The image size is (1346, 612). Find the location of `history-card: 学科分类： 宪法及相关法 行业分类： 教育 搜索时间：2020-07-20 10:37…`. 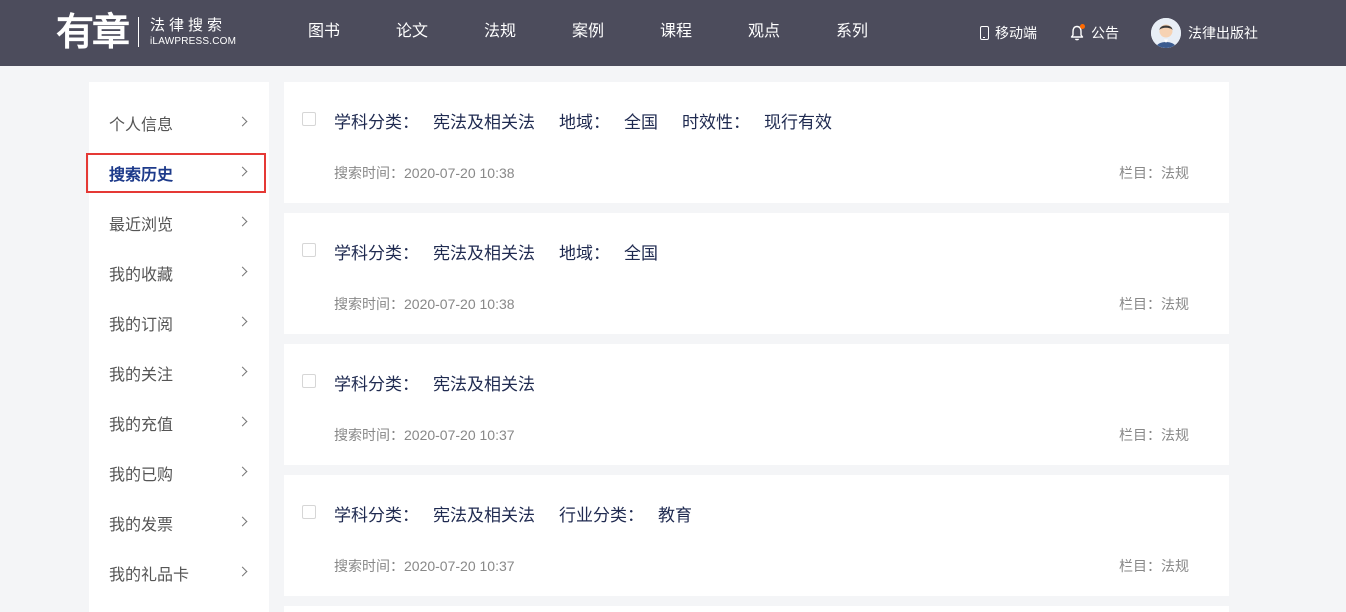

history-card: 学科分类： 宪法及相关法 行业分类： 教育 搜索时间：2020-07-20 10:37… is located at coordinates (756, 535).